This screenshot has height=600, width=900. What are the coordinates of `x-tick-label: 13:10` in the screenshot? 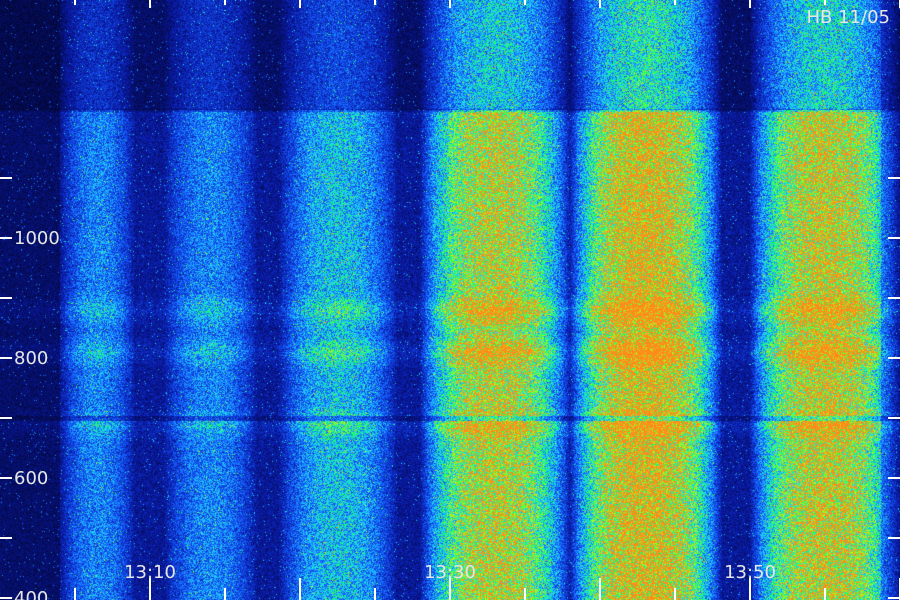 It's located at (150, 572).